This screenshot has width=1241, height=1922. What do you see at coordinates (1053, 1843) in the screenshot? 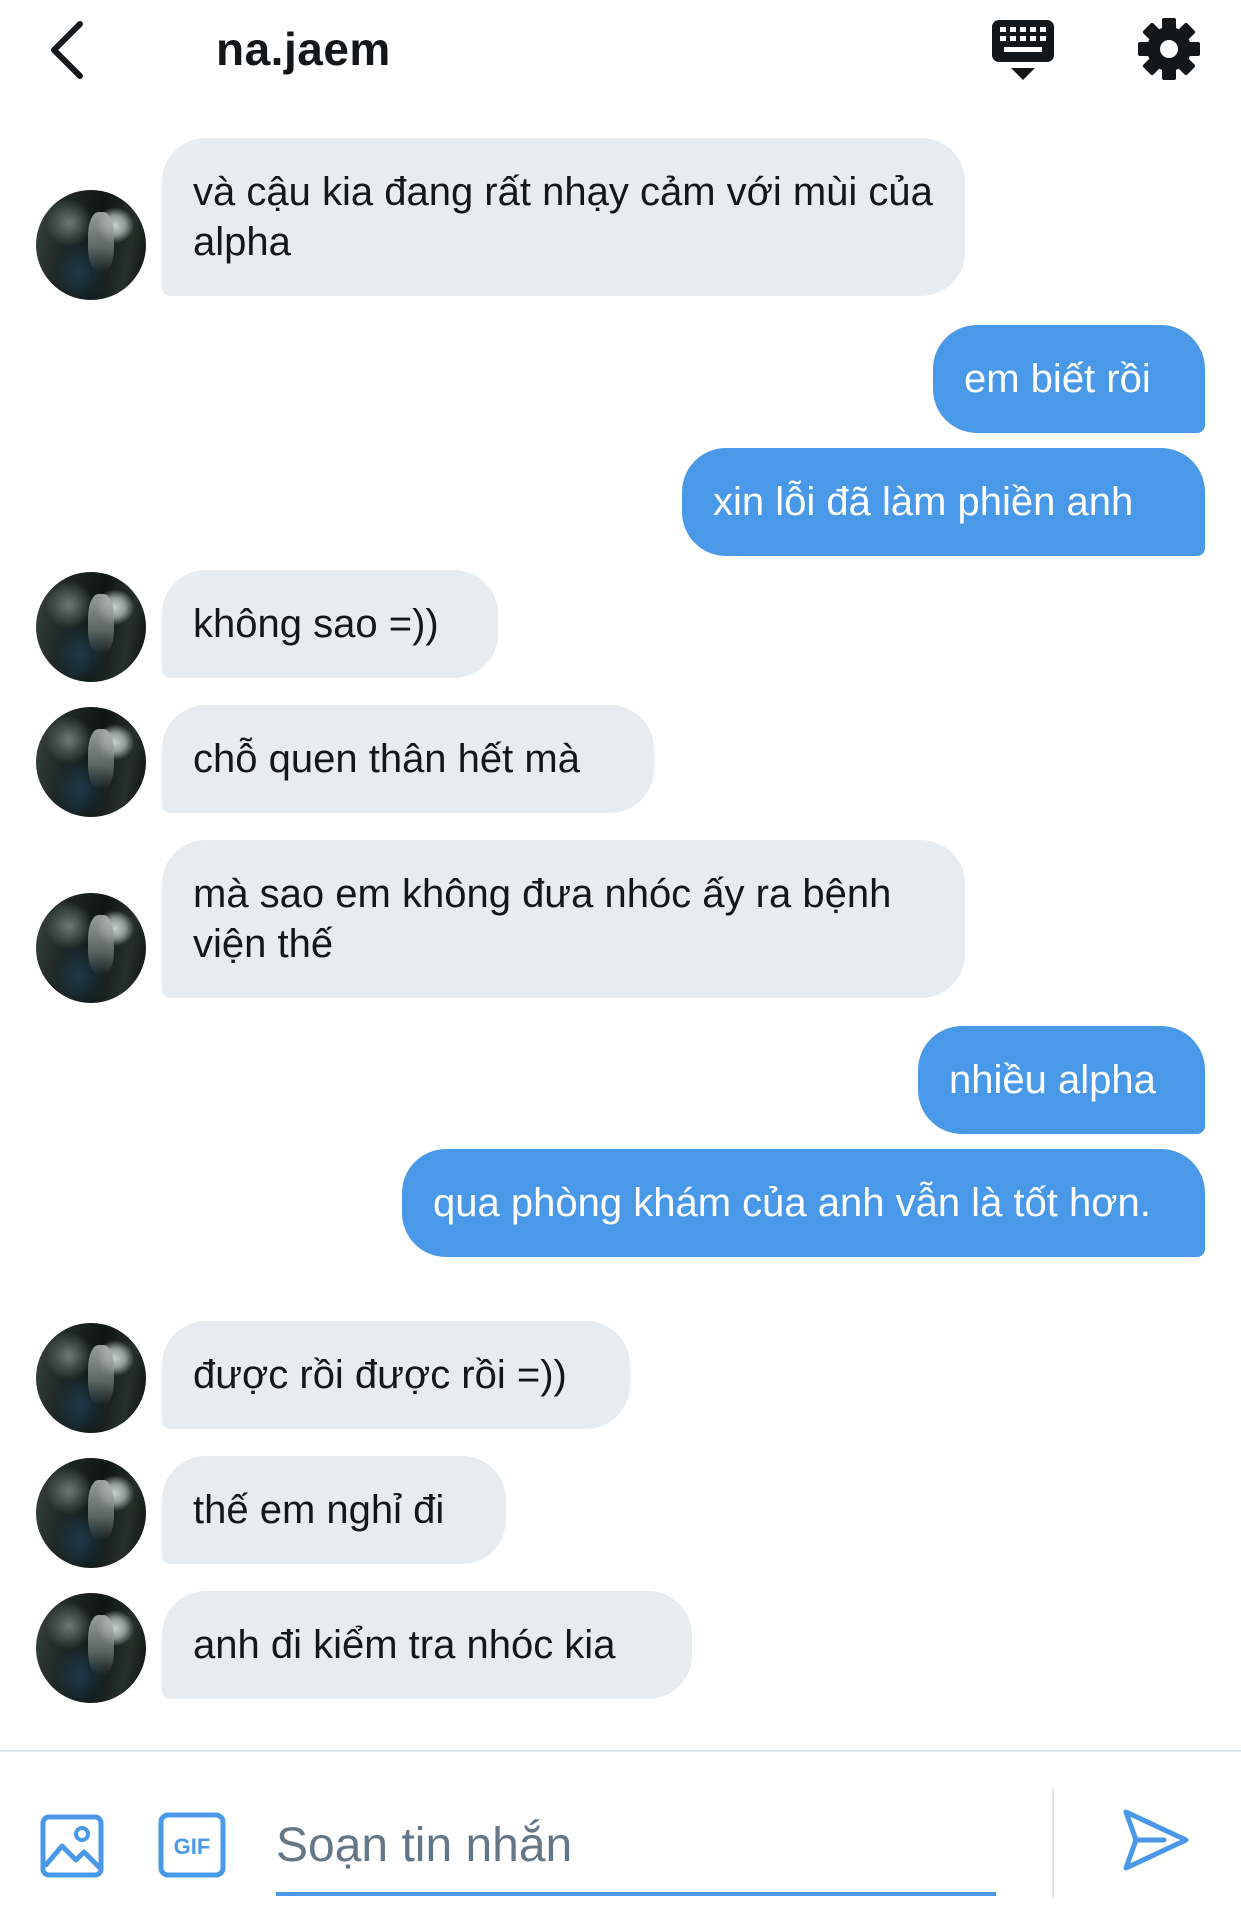
I see `composer-divider` at bounding box center [1053, 1843].